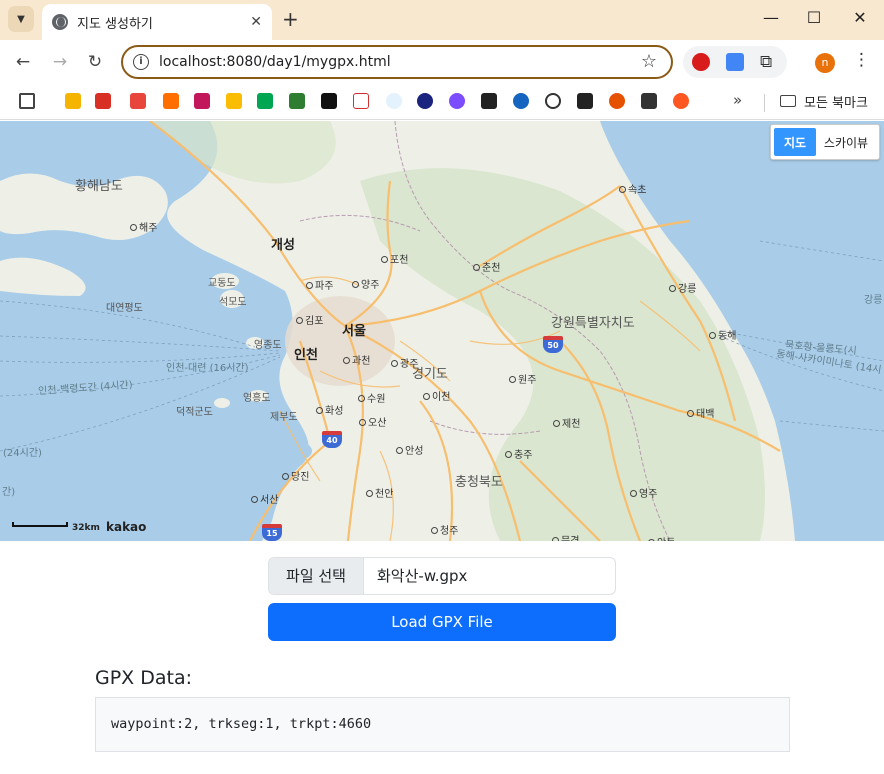 The image size is (884, 774). Describe the element at coordinates (372, 421) in the screenshot. I see `map-label: 오산` at that location.